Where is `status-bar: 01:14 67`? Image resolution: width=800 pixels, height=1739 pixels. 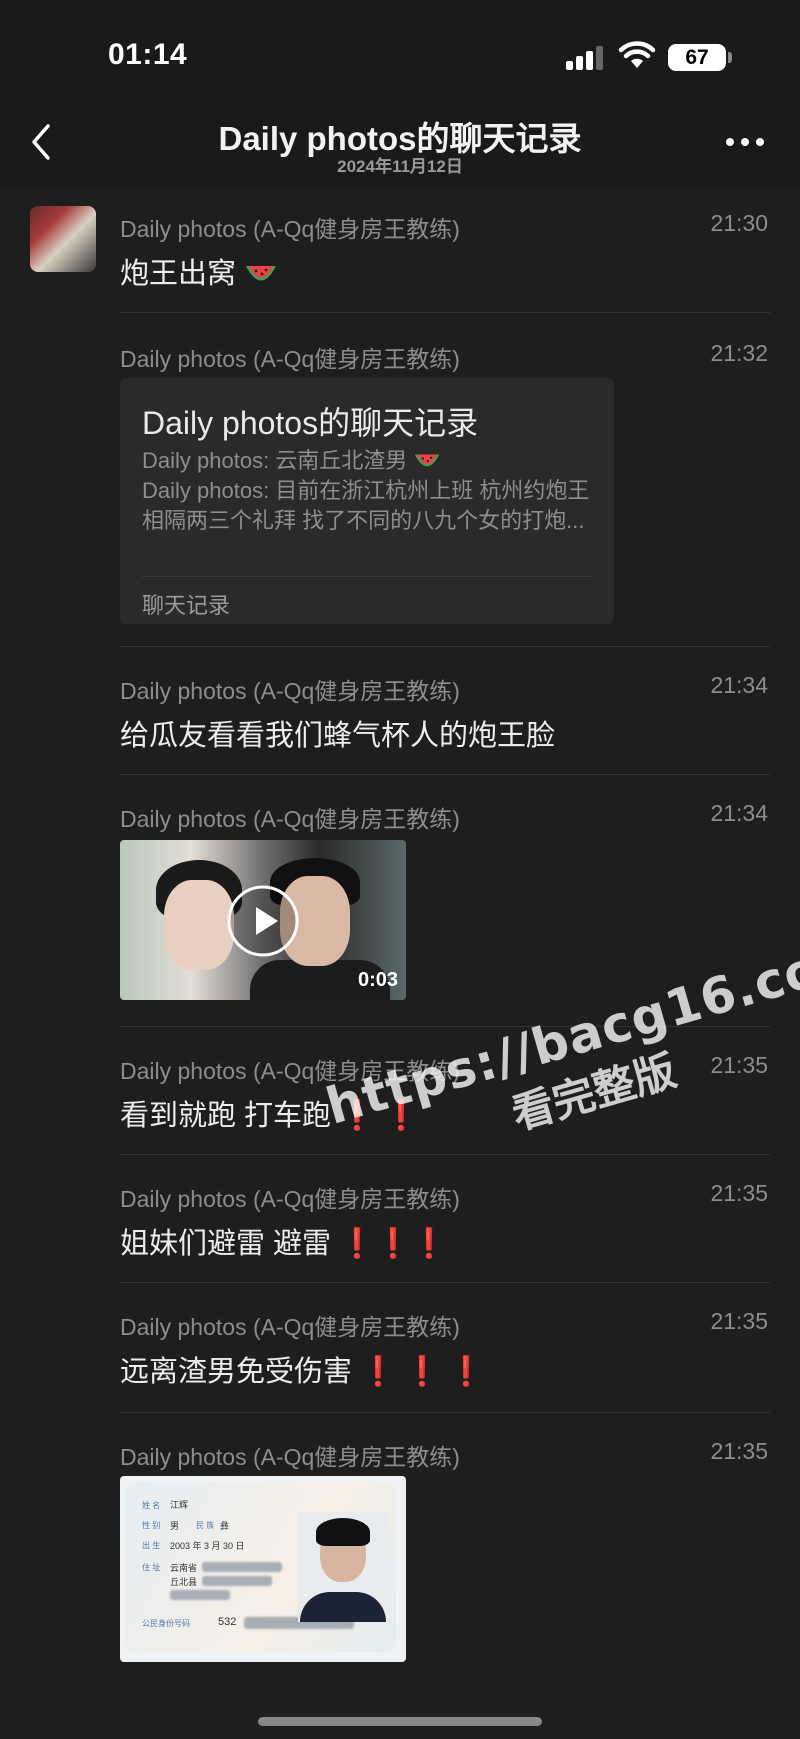
status-bar: 01:14 67 is located at coordinates (400, 50).